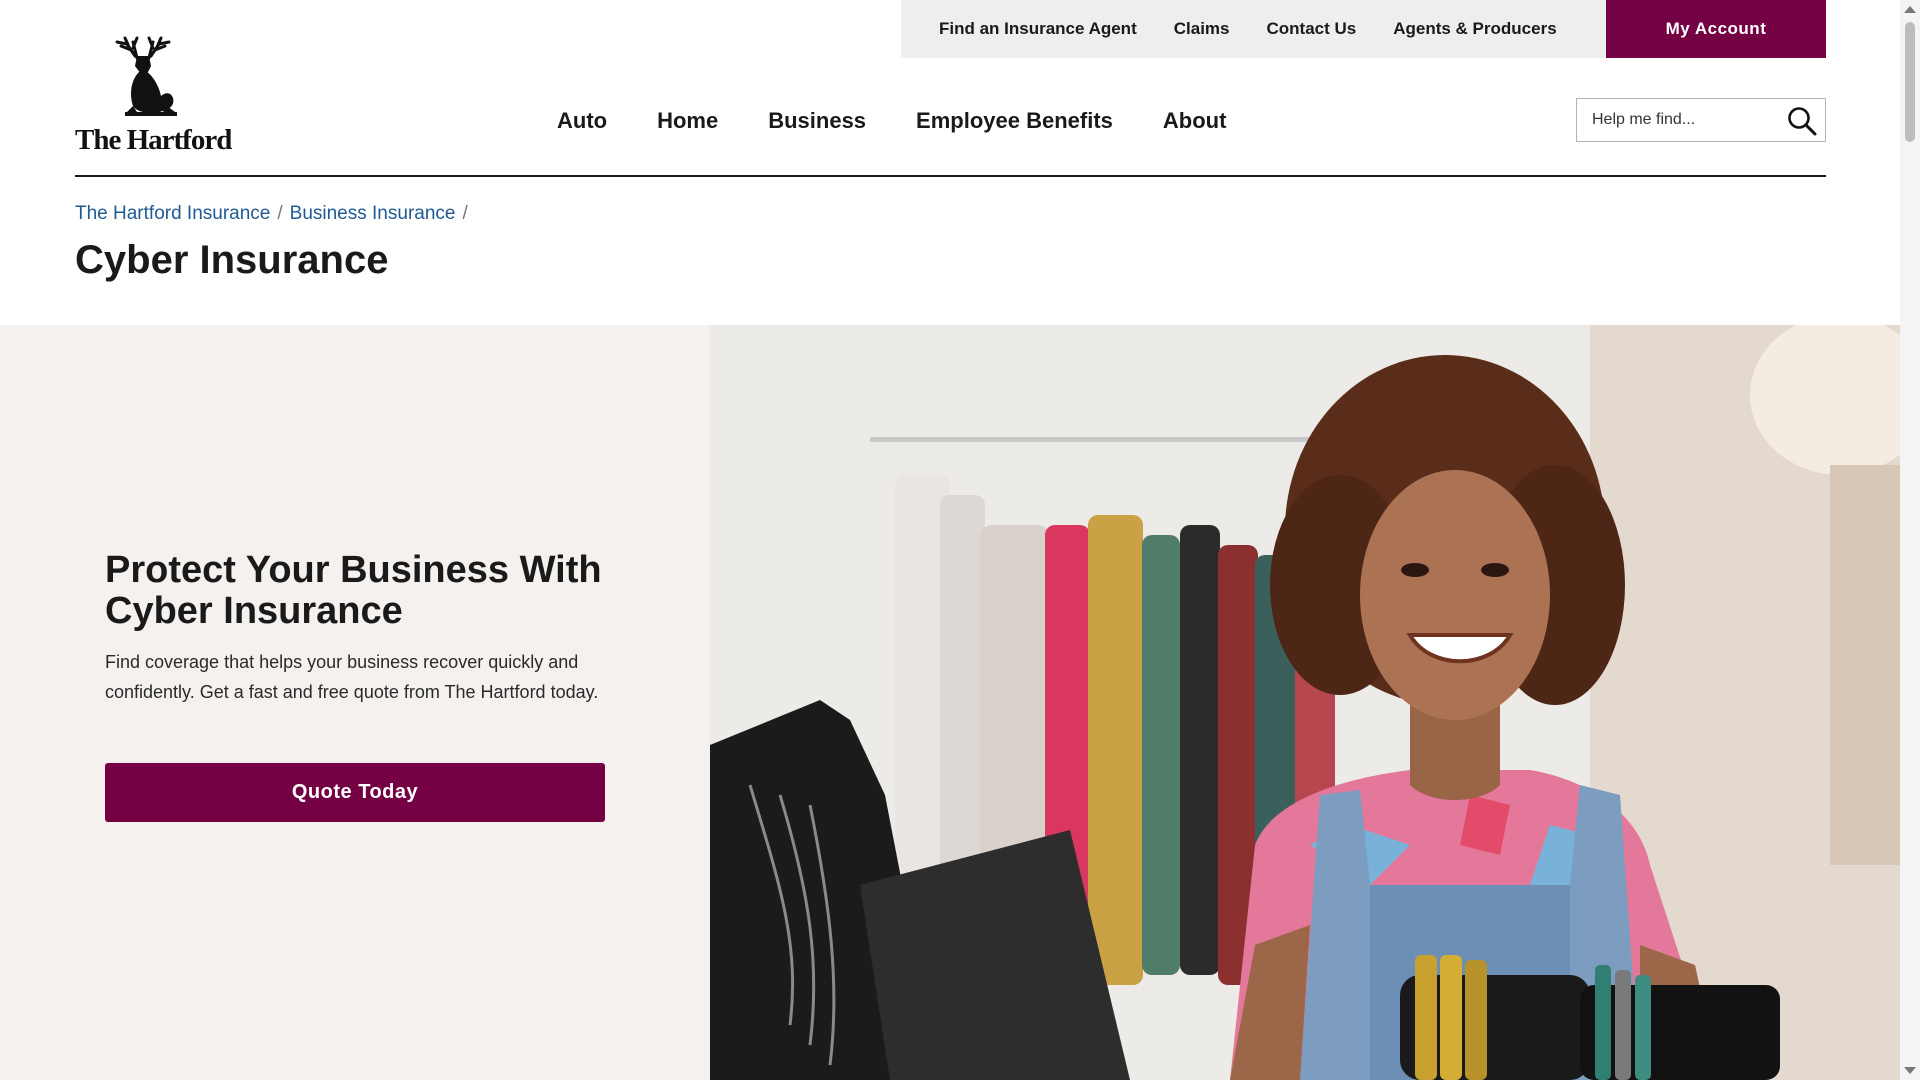 This screenshot has height=1080, width=1920. What do you see at coordinates (582, 121) in the screenshot?
I see `nav-item-auto: Auto` at bounding box center [582, 121].